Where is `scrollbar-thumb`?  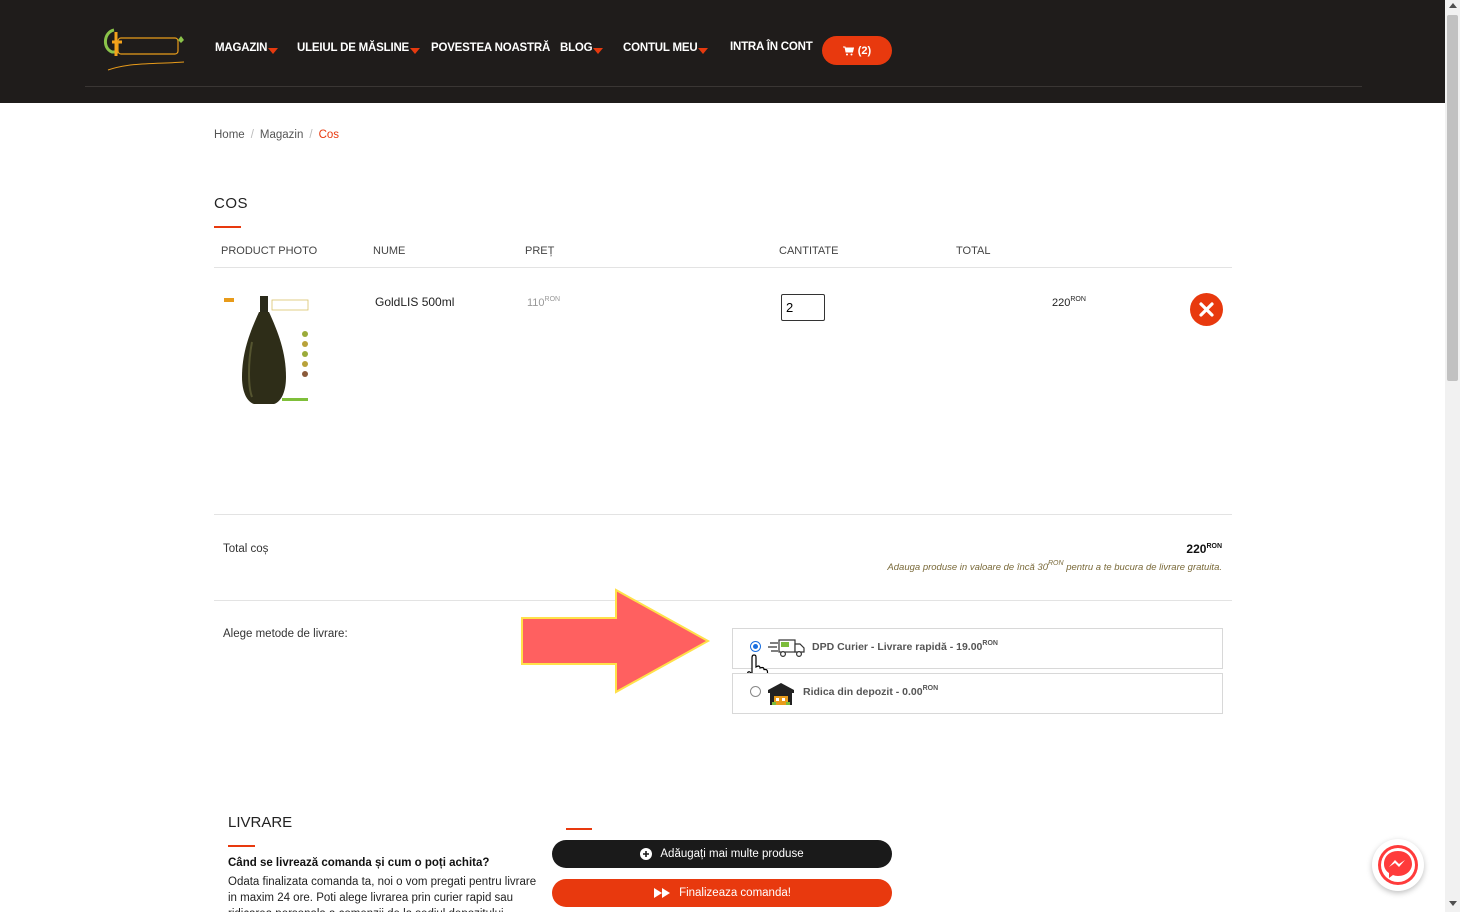
scrollbar-thumb is located at coordinates (1452, 198).